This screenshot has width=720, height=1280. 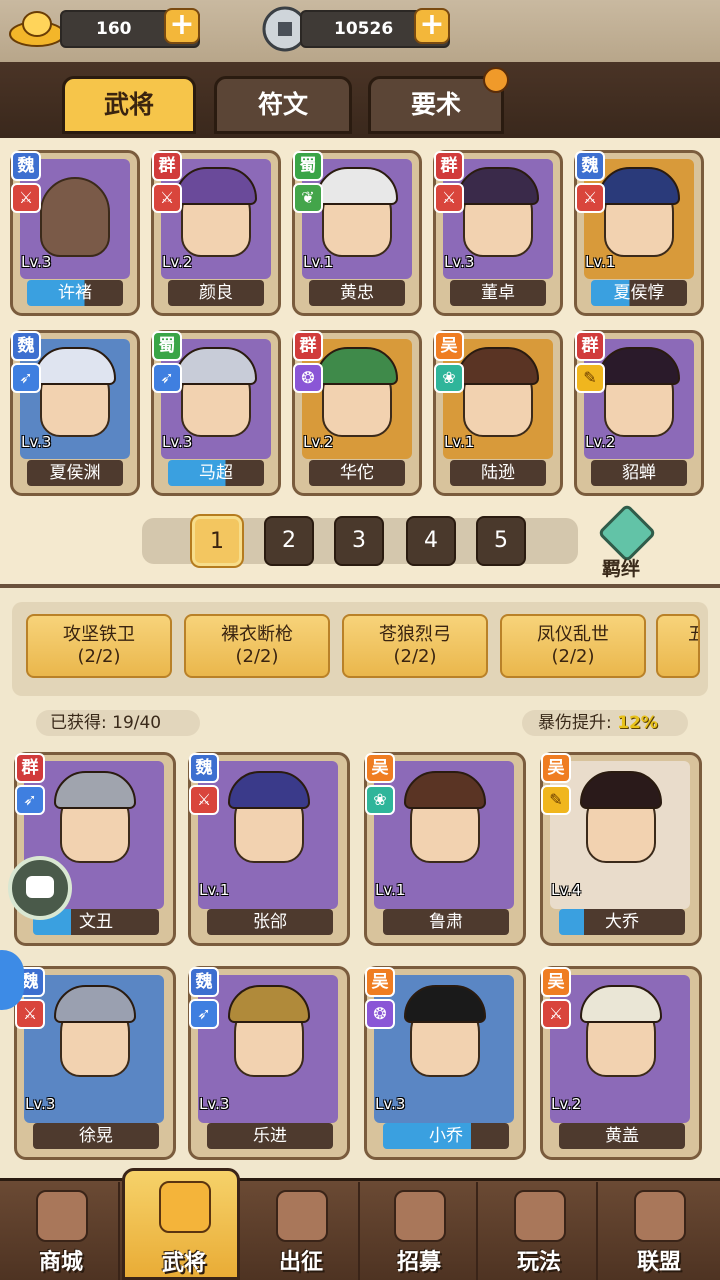 What do you see at coordinates (216, 413) in the screenshot?
I see `hero-card: 蜀 ➶ Lv.3 马超` at bounding box center [216, 413].